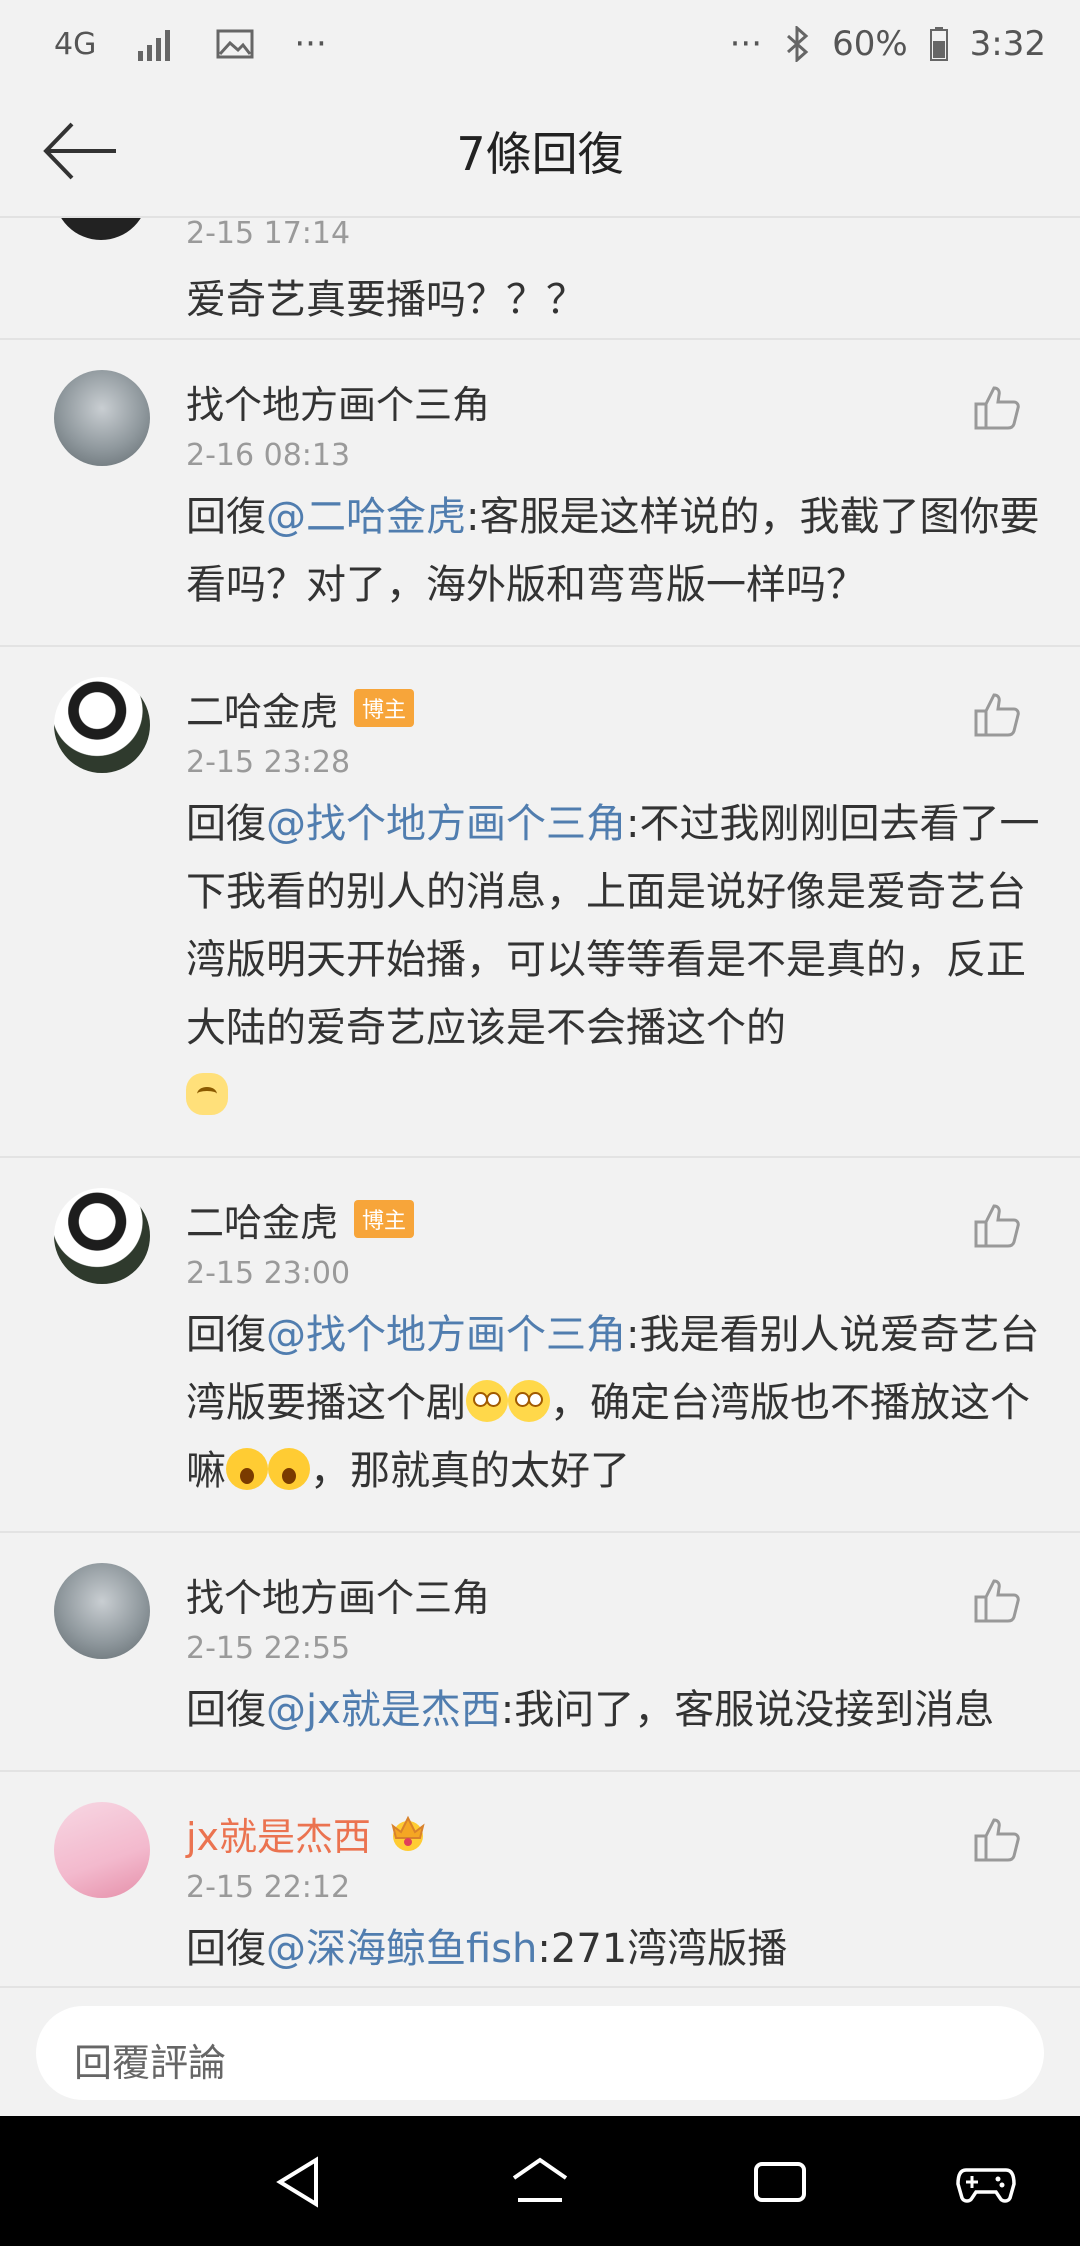 The image size is (1080, 2246). I want to click on doge-emoji-icon, so click(207, 1094).